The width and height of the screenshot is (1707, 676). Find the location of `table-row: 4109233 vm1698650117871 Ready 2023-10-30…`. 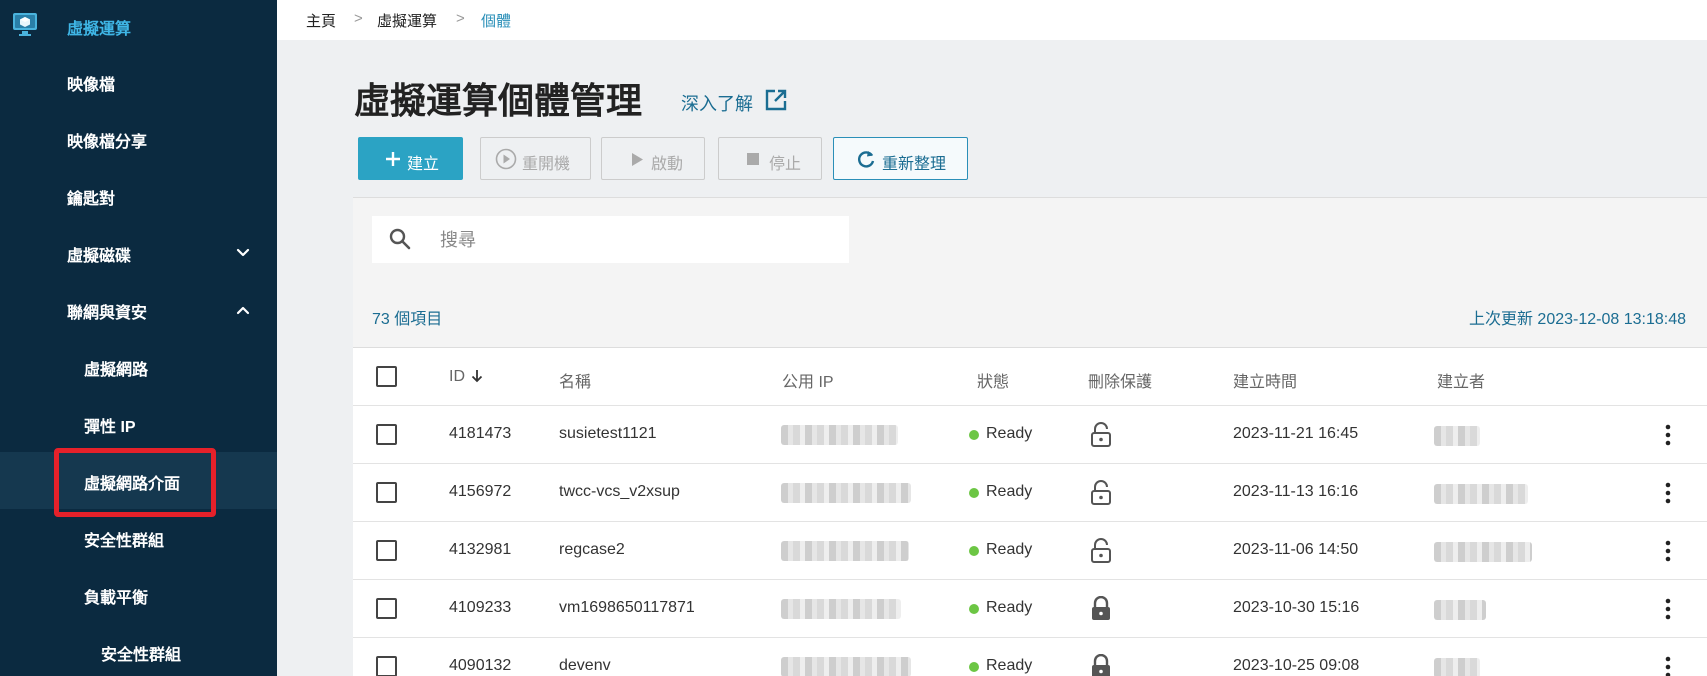

table-row: 4109233 vm1698650117871 Ready 2023-10-30… is located at coordinates (1030, 608).